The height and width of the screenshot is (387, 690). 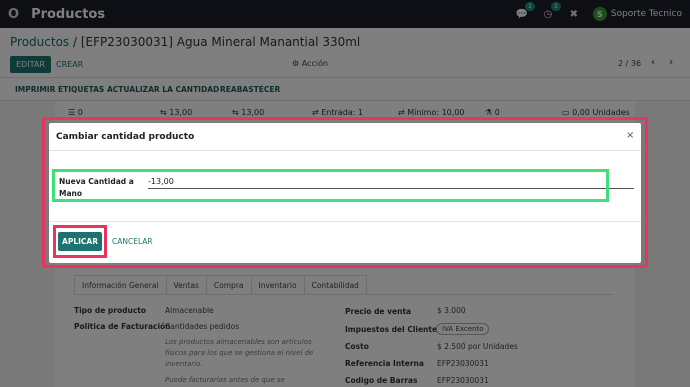 I want to click on modal-footer-divider, so click(x=345, y=221).